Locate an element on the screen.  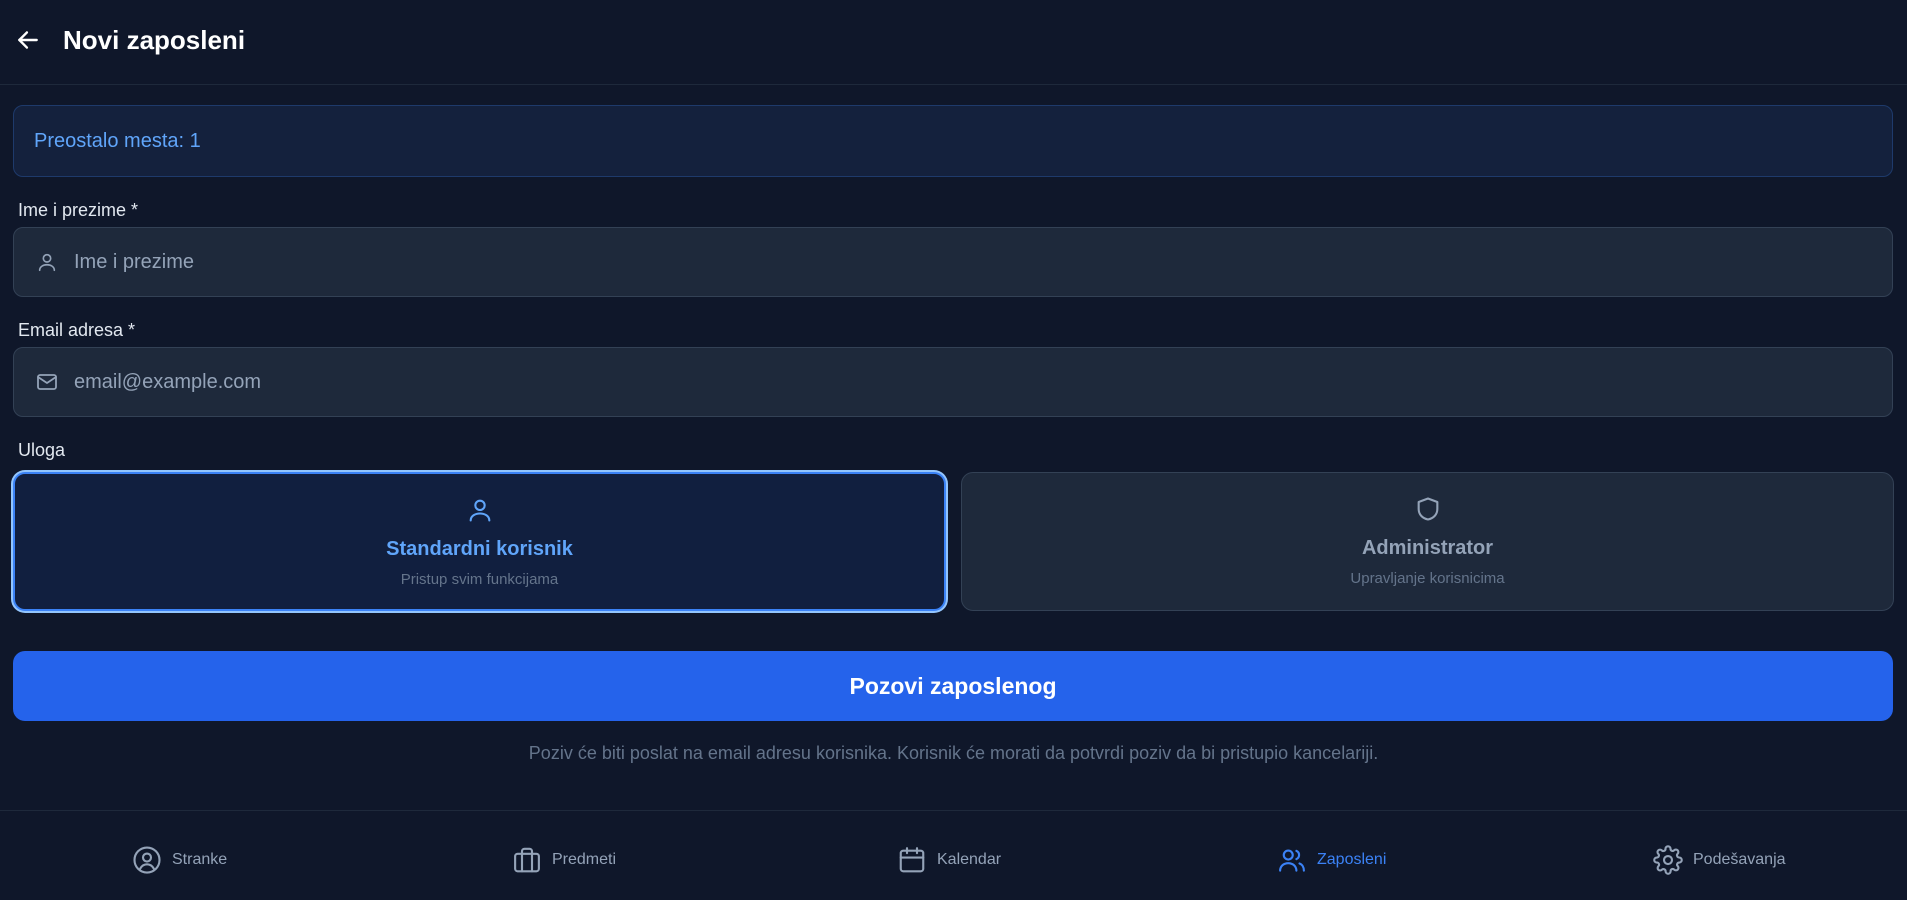
nav-item-podesavanja: Podešavanja is located at coordinates (1719, 860).